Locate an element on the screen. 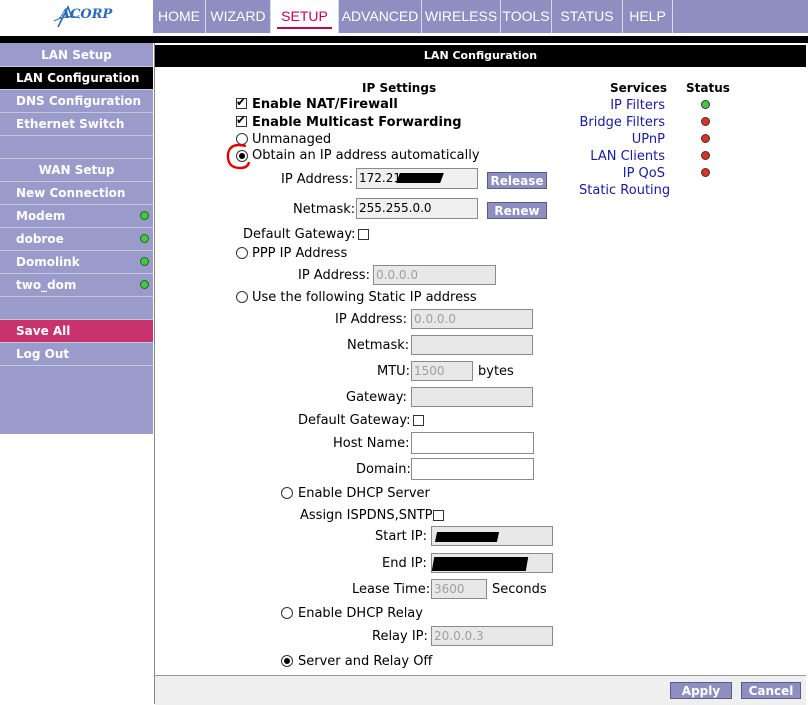 The image size is (808, 705). sidebar-item-modem: Modem is located at coordinates (76, 216).